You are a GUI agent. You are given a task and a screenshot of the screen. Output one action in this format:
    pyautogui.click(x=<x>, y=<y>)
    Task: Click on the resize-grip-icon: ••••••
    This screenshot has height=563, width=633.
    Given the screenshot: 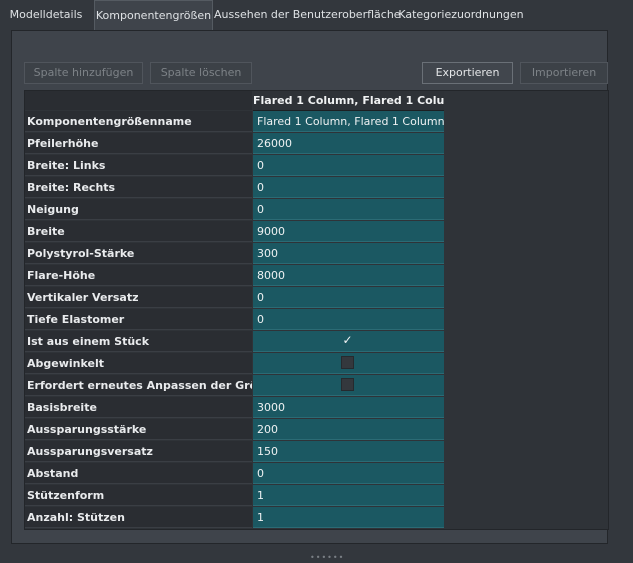 What is the action you would take?
    pyautogui.click(x=326, y=558)
    